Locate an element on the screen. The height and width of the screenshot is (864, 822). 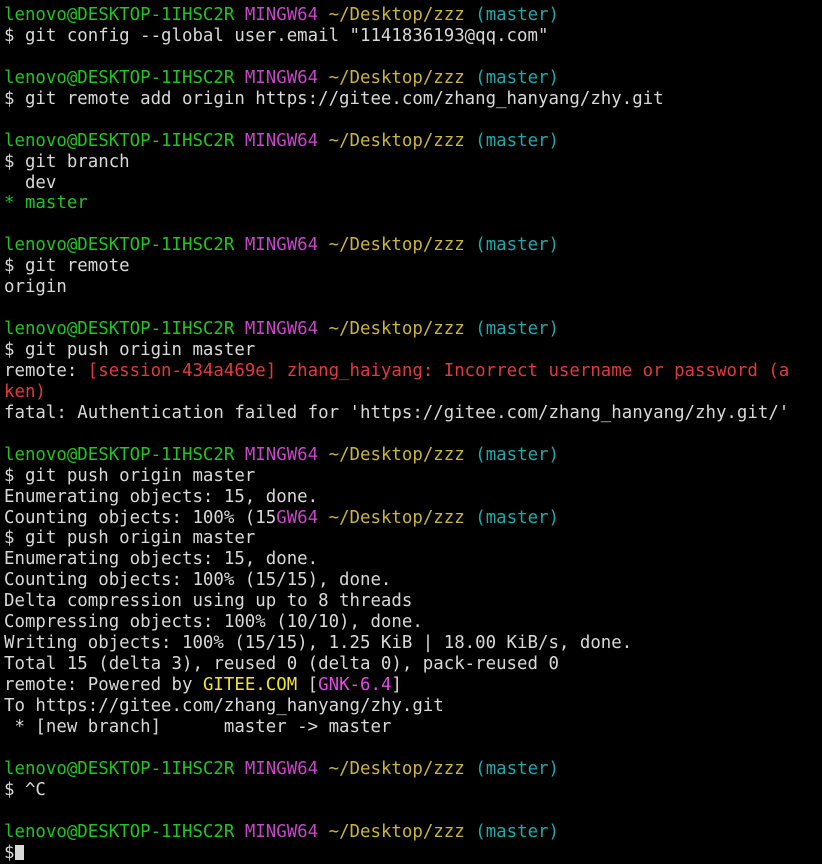
terminal-line: Counting objects: 100% (15/15), done. is located at coordinates (413, 580).